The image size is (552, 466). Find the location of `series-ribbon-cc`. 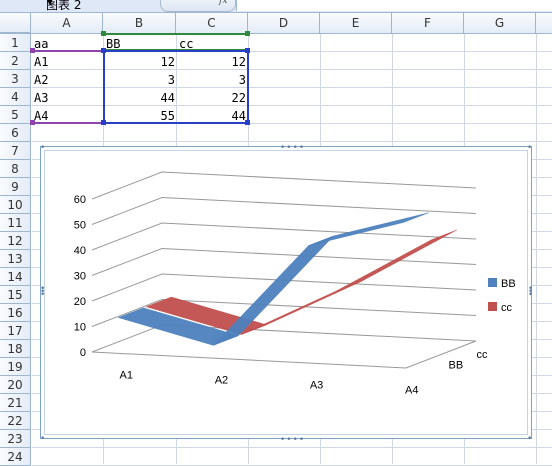

series-ribbon-cc is located at coordinates (396, 260).